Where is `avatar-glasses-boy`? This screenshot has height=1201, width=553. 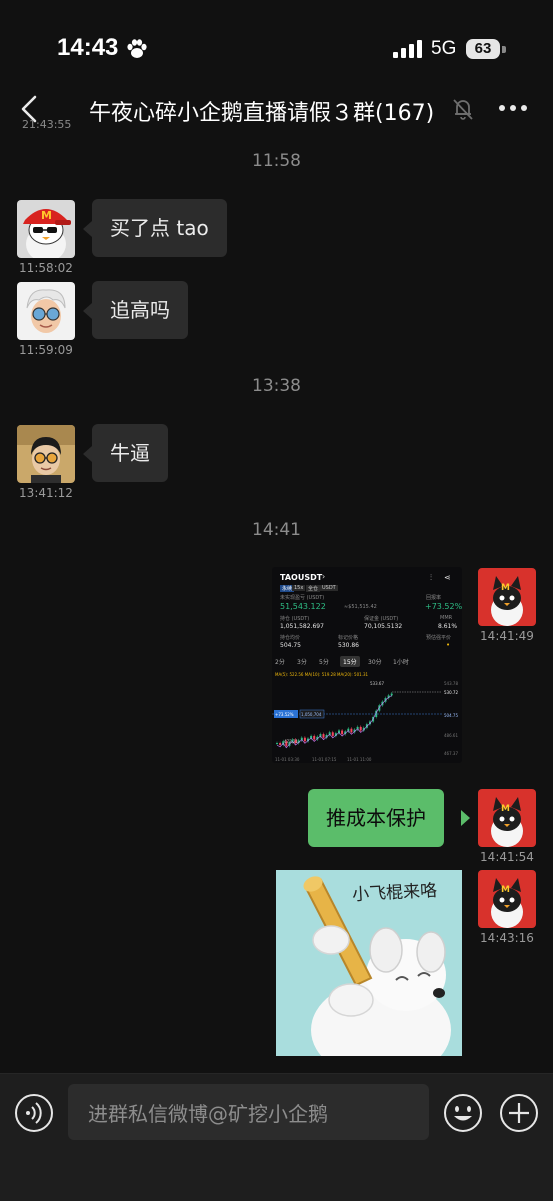
avatar-glasses-boy is located at coordinates (46, 454).